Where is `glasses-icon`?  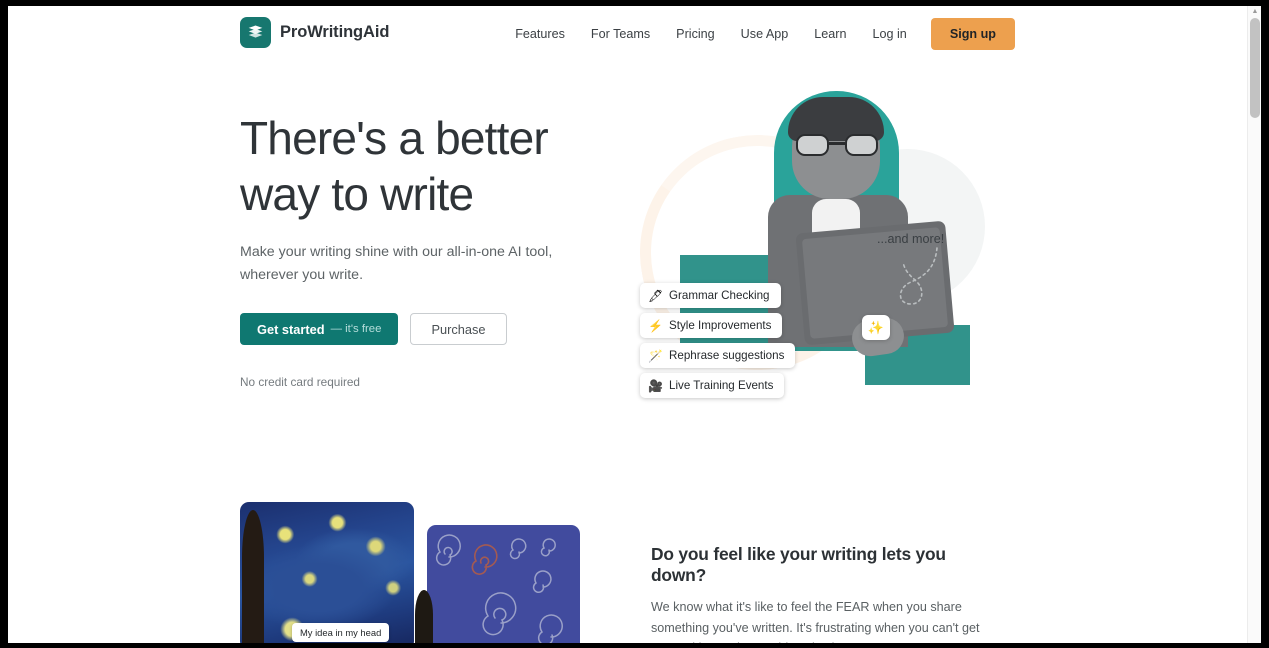 glasses-icon is located at coordinates (837, 145).